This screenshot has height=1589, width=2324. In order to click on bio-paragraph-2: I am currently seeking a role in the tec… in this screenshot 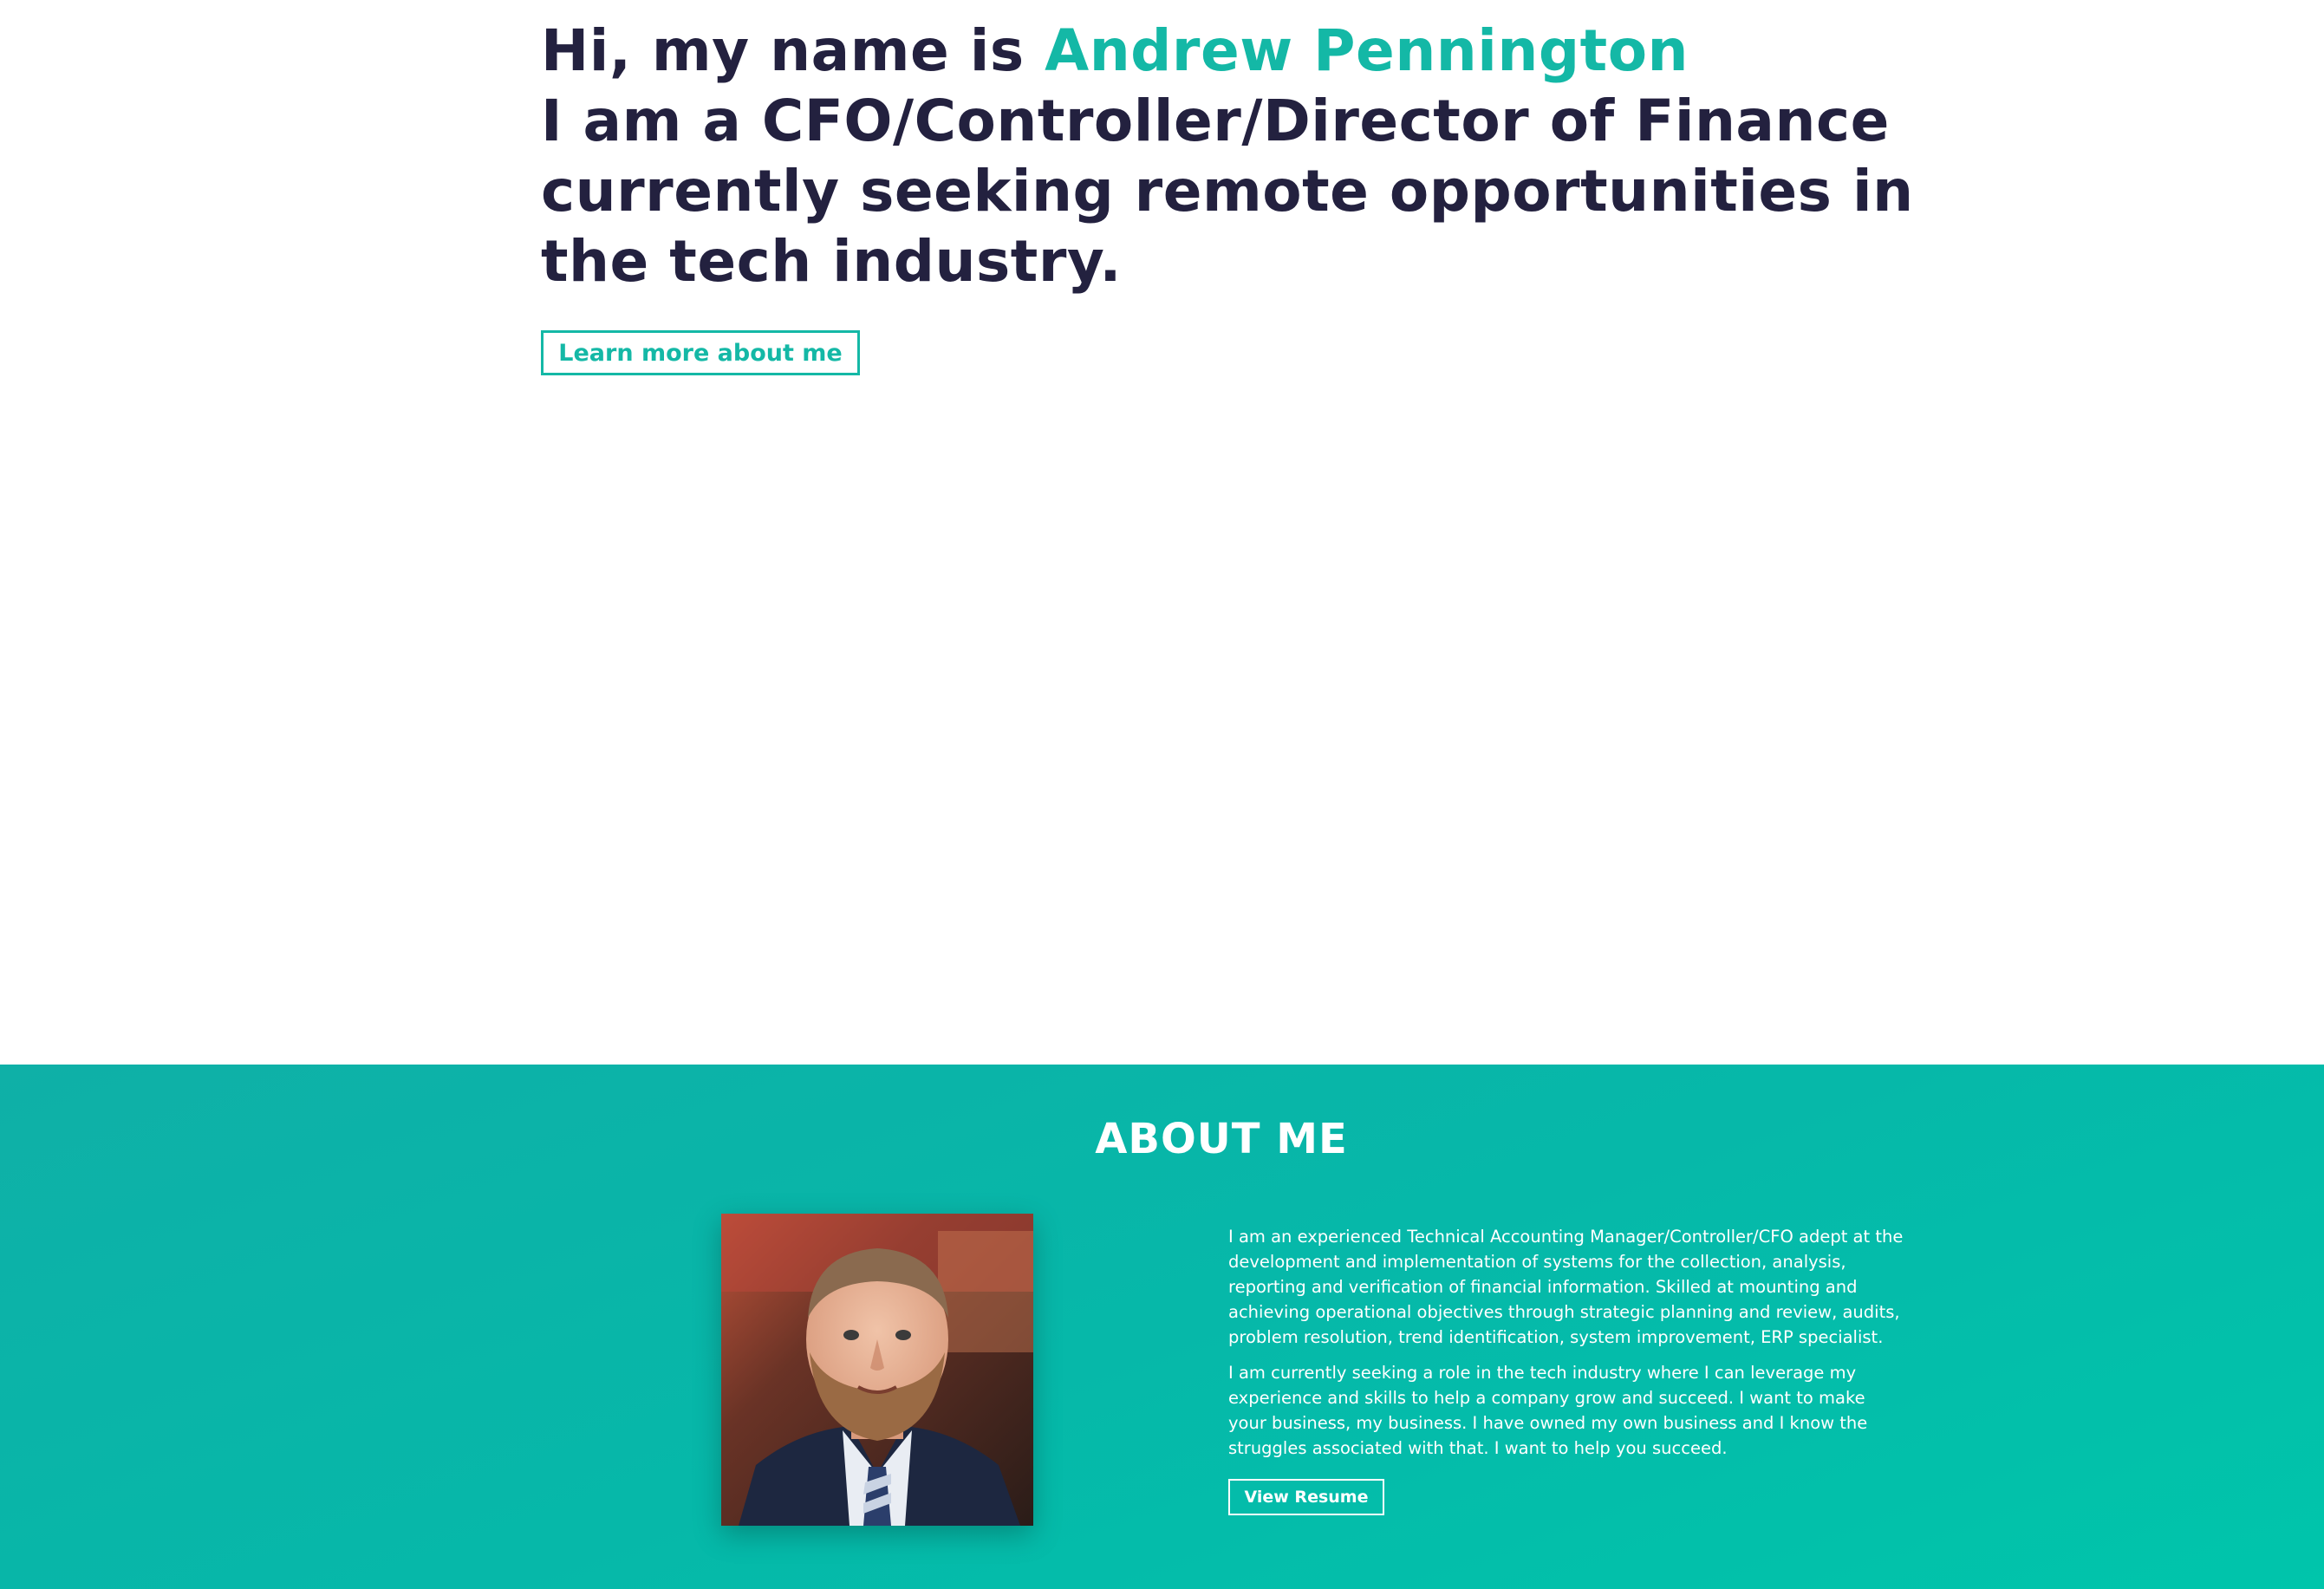, I will do `click(1548, 1410)`.